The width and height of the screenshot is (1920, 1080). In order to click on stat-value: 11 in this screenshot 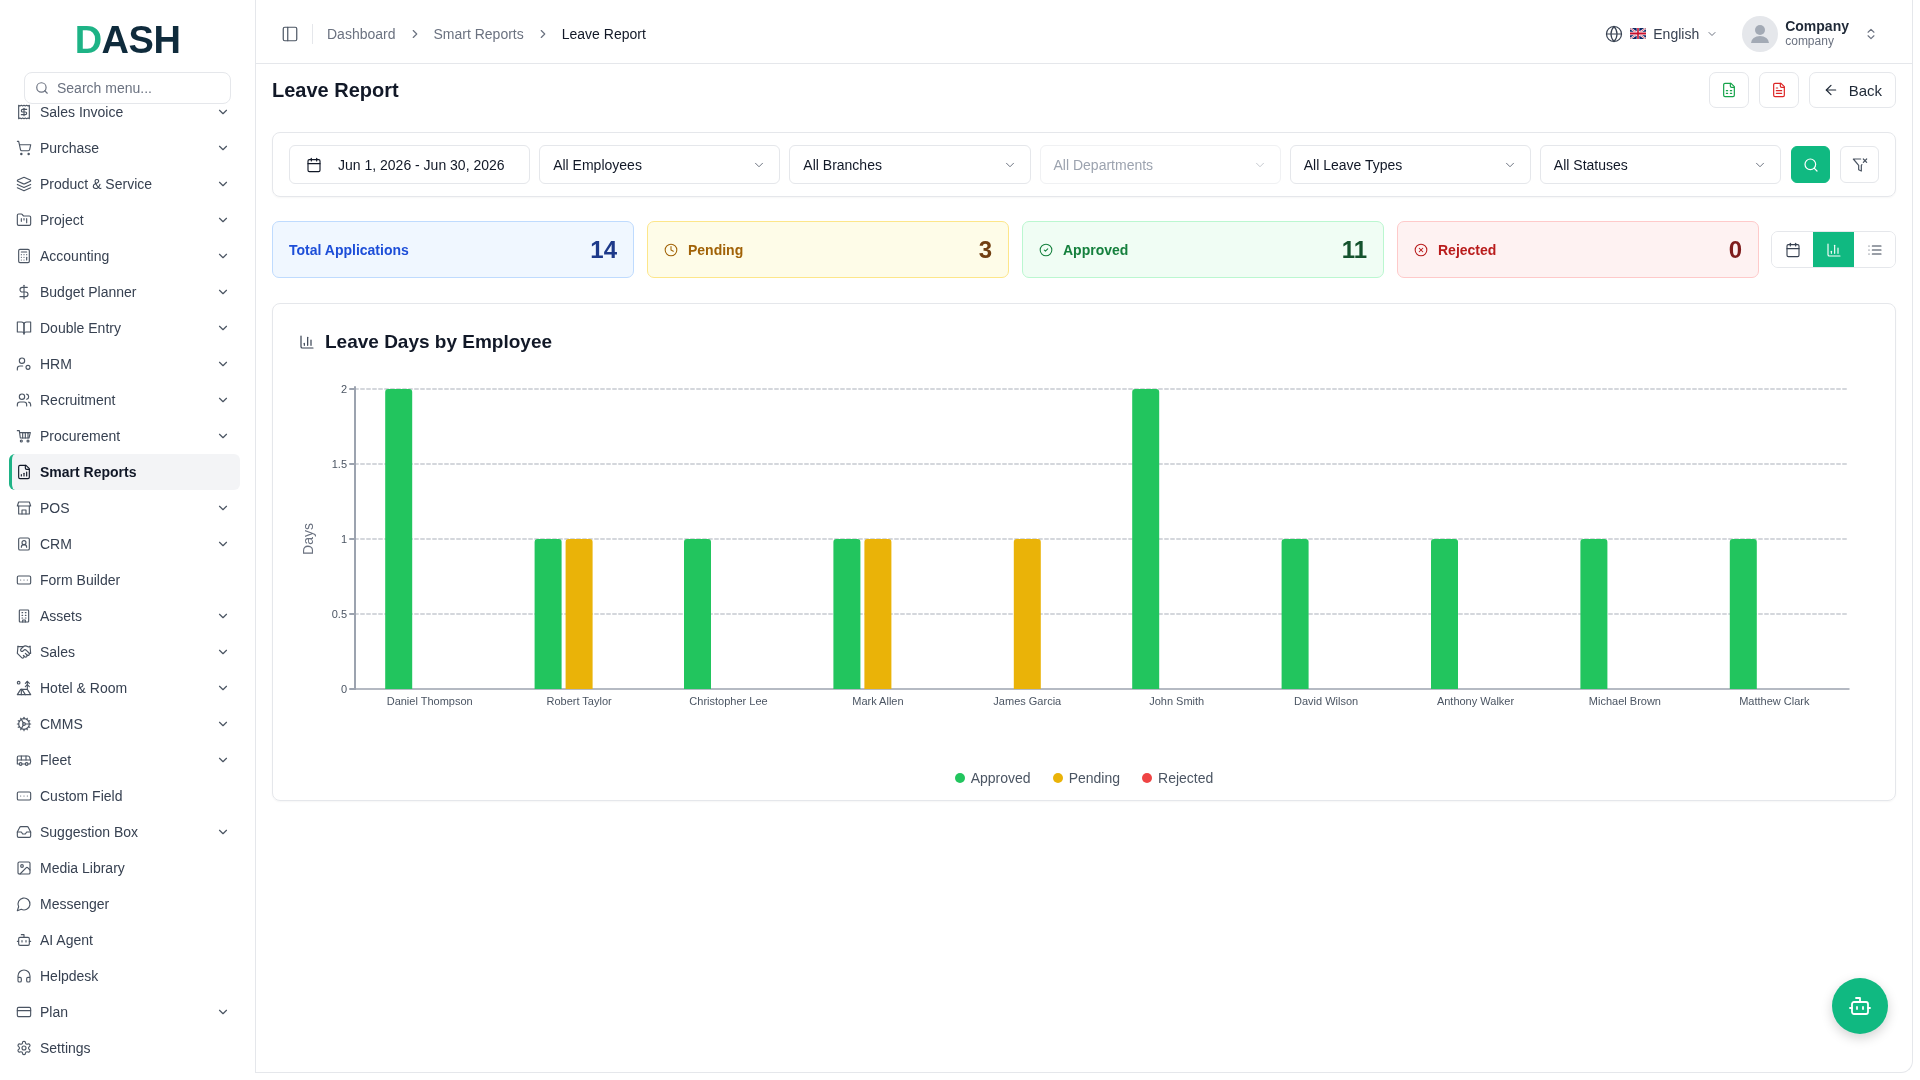, I will do `click(1354, 249)`.